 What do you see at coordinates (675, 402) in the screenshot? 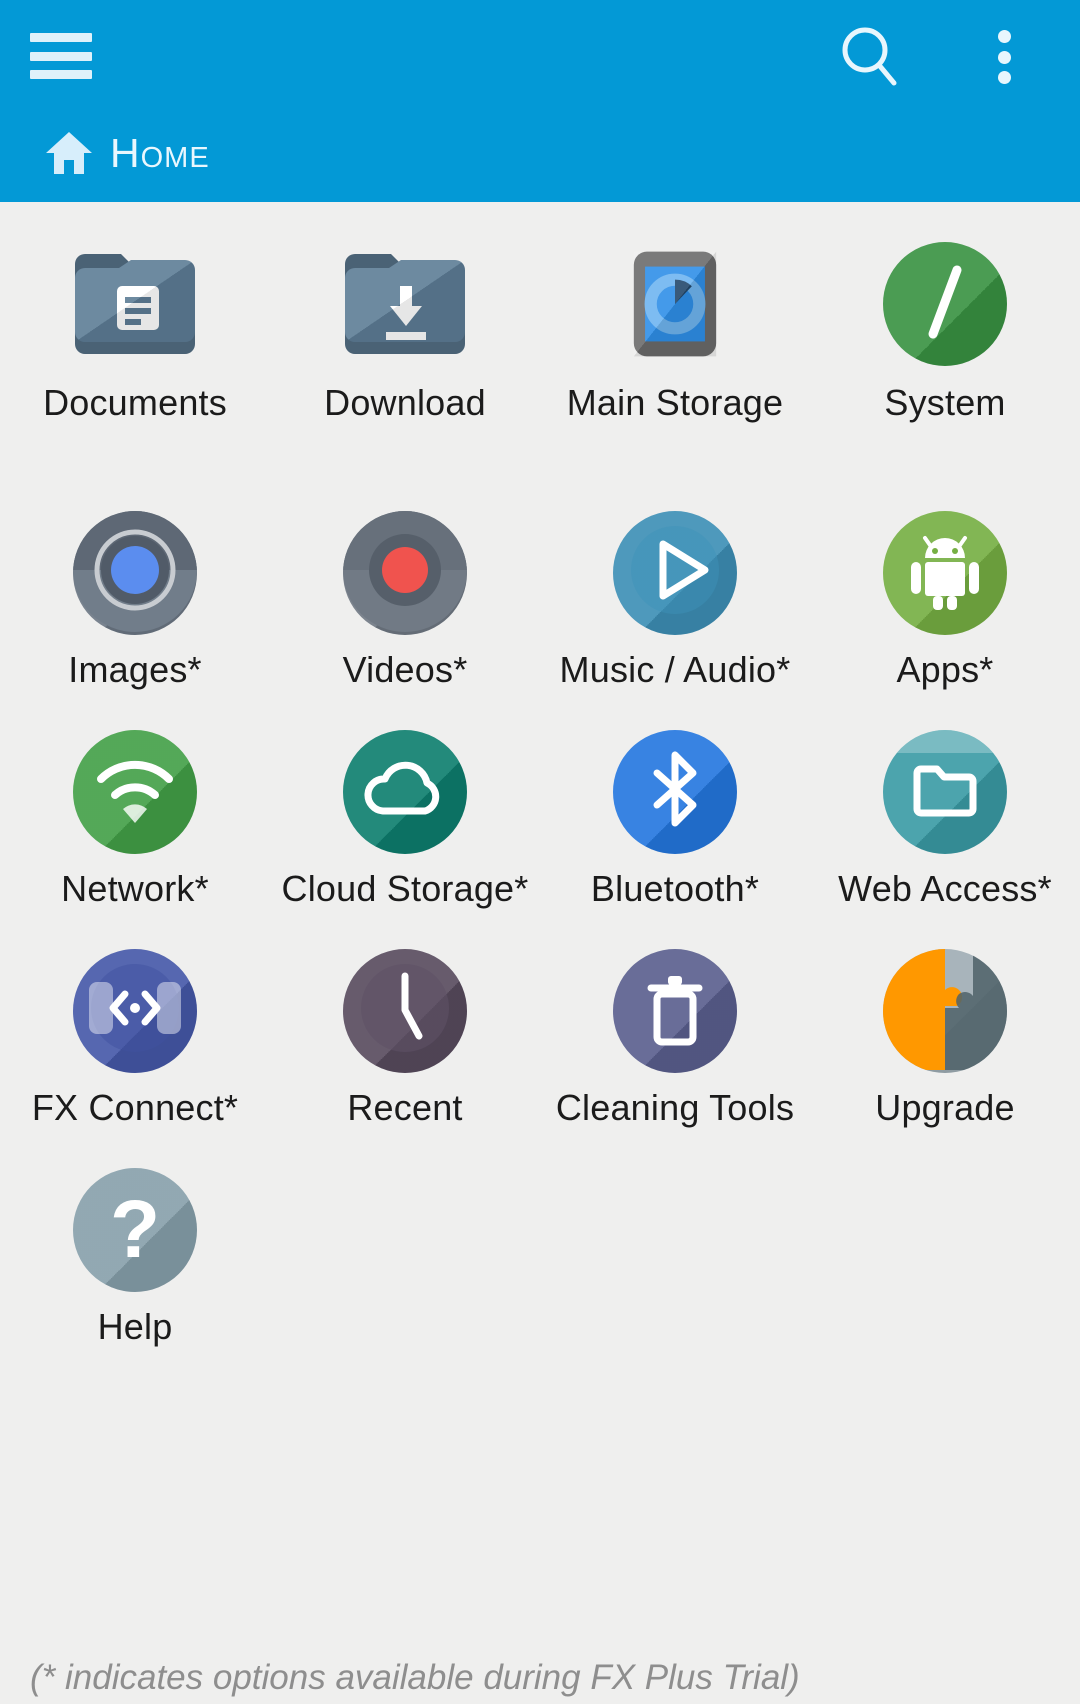
I see `grid-item-label: Main Storage` at bounding box center [675, 402].